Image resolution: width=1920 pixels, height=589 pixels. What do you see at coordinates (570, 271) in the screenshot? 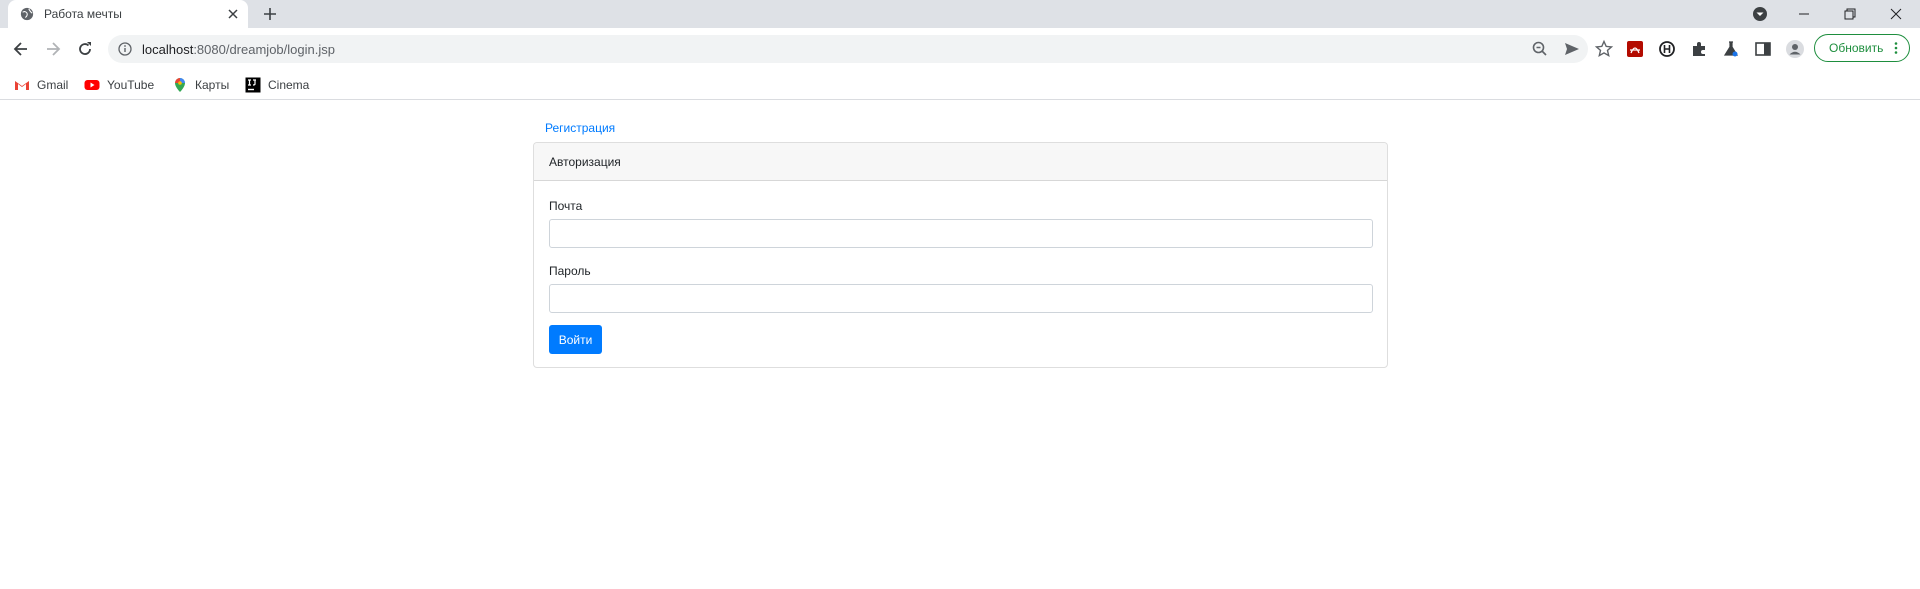
I see `password-label: Пароль` at bounding box center [570, 271].